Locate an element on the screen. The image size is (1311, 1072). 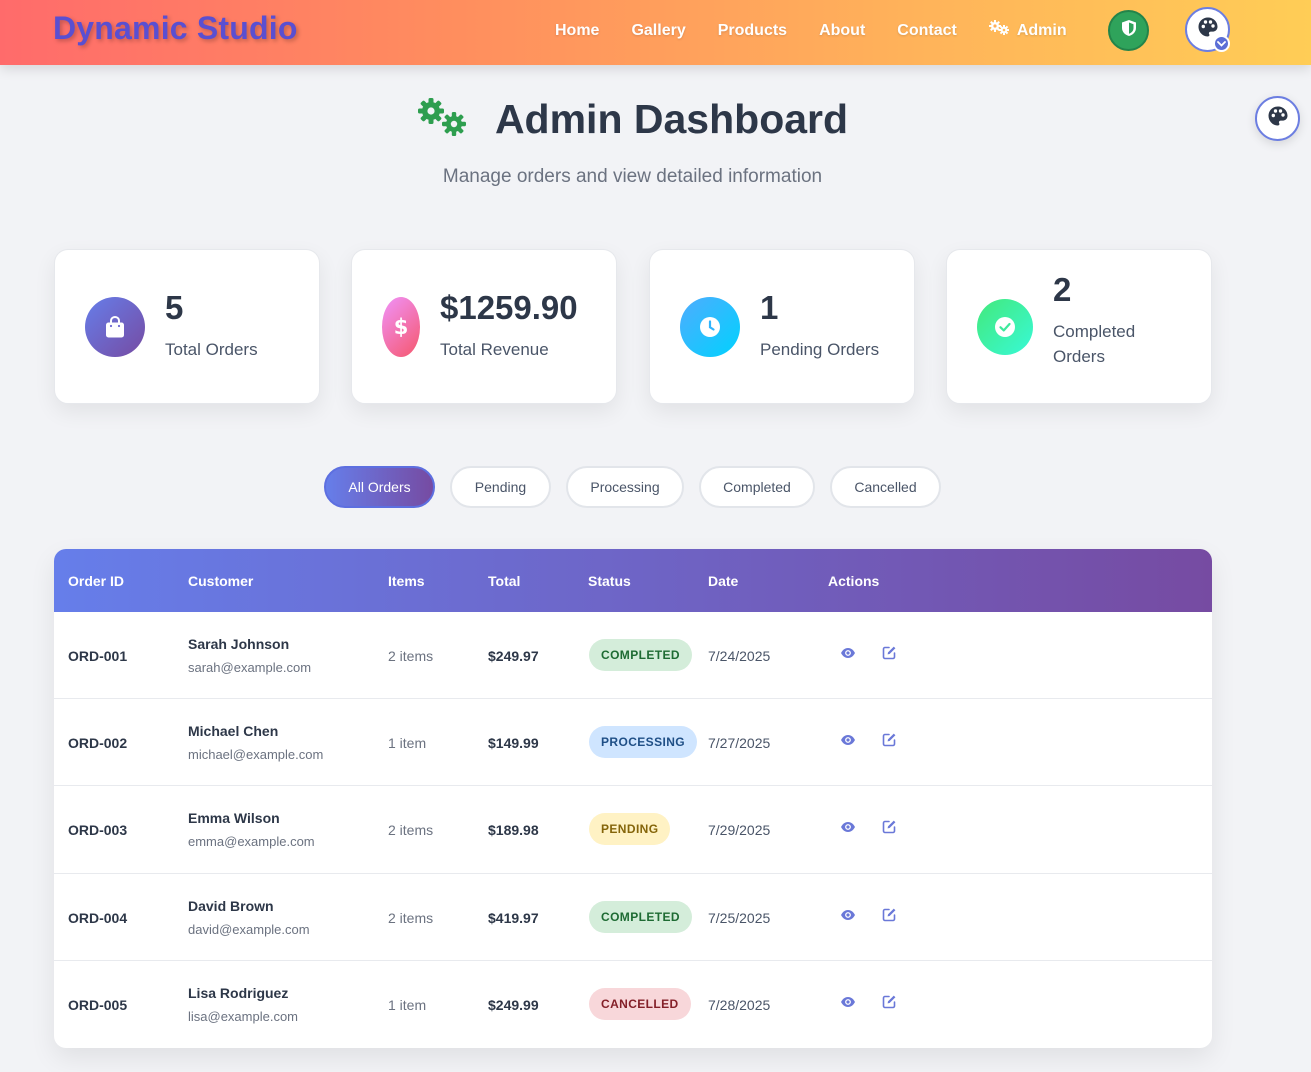
chevron-down-icon is located at coordinates (1221, 43).